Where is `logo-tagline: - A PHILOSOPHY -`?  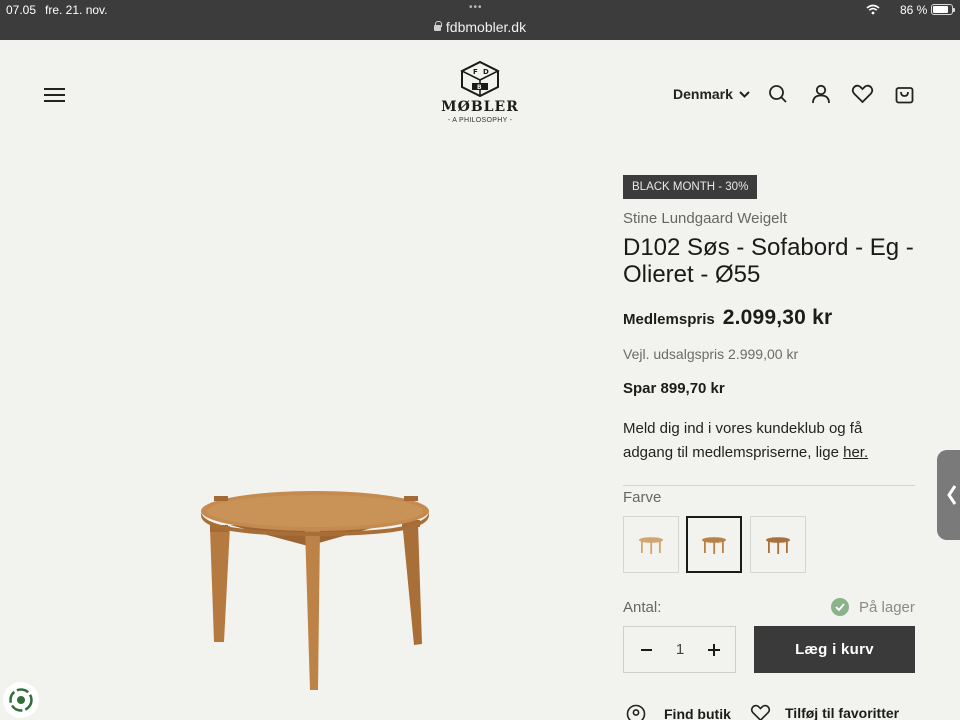
logo-tagline: - A PHILOSOPHY - is located at coordinates (480, 120).